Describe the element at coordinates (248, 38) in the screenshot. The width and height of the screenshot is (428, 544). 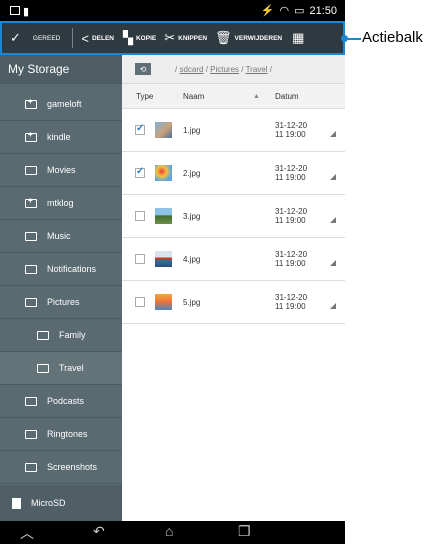
I see `delete-button: 🗑 VERWIJDEREN` at that location.